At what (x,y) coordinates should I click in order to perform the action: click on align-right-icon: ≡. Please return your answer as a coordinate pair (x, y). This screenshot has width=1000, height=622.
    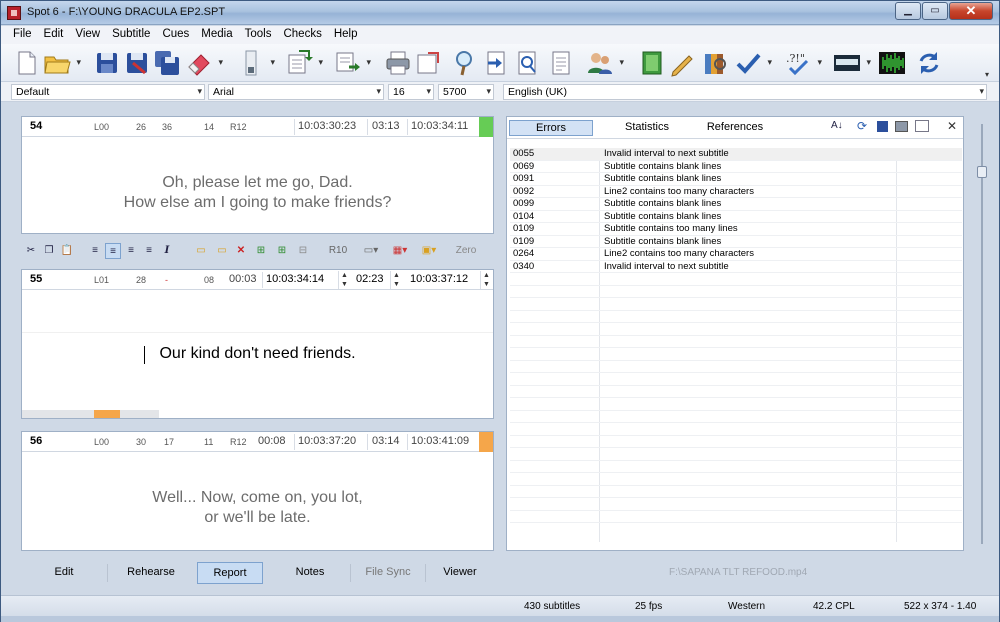
    Looking at the image, I should click on (131, 251).